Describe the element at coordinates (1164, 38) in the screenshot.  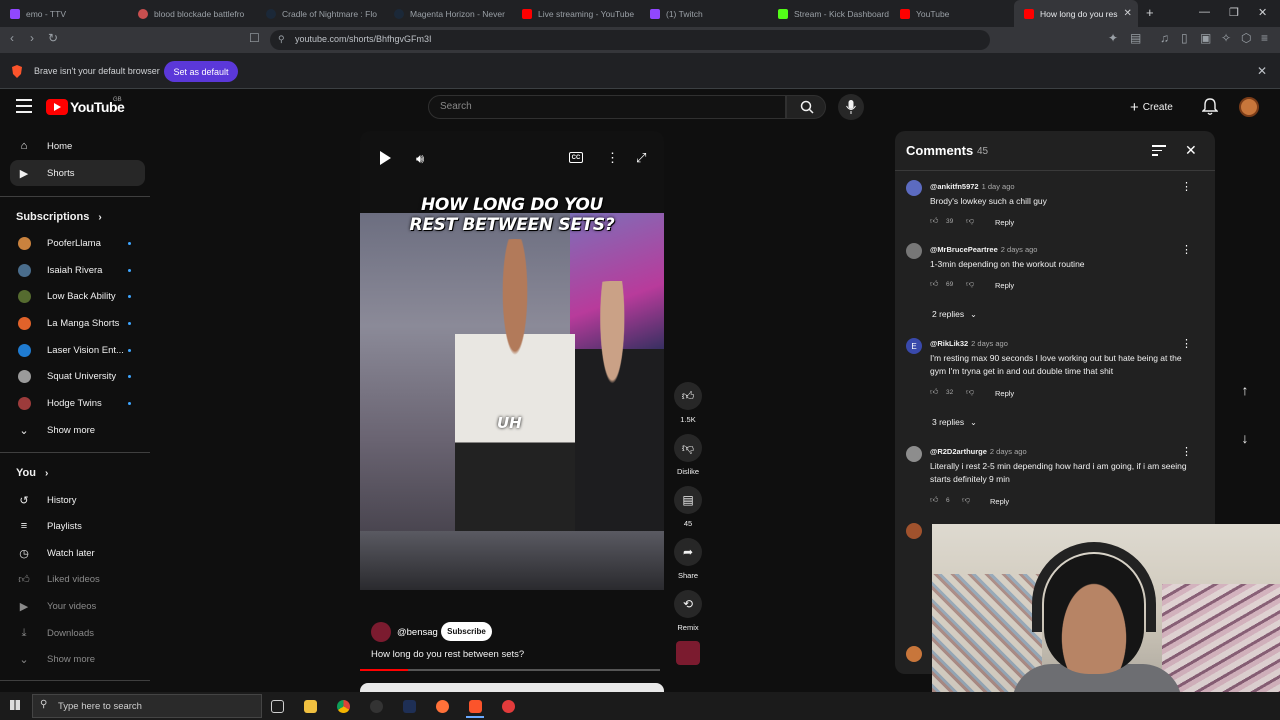
I see `media-icon: ♫` at that location.